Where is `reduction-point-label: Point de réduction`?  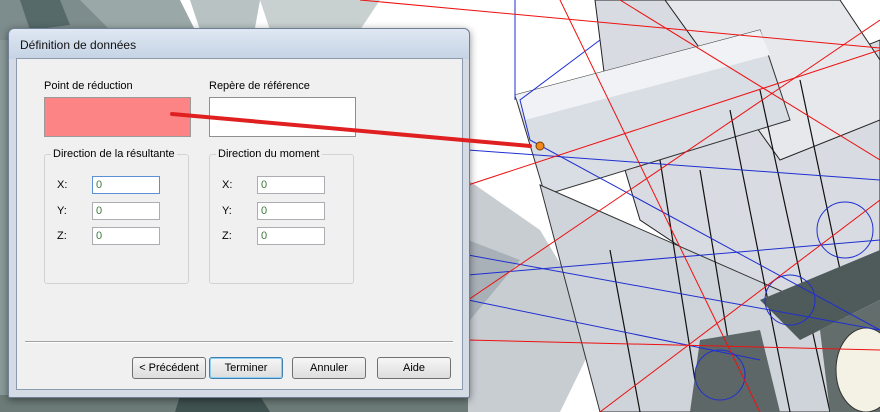 reduction-point-label: Point de réduction is located at coordinates (88, 86).